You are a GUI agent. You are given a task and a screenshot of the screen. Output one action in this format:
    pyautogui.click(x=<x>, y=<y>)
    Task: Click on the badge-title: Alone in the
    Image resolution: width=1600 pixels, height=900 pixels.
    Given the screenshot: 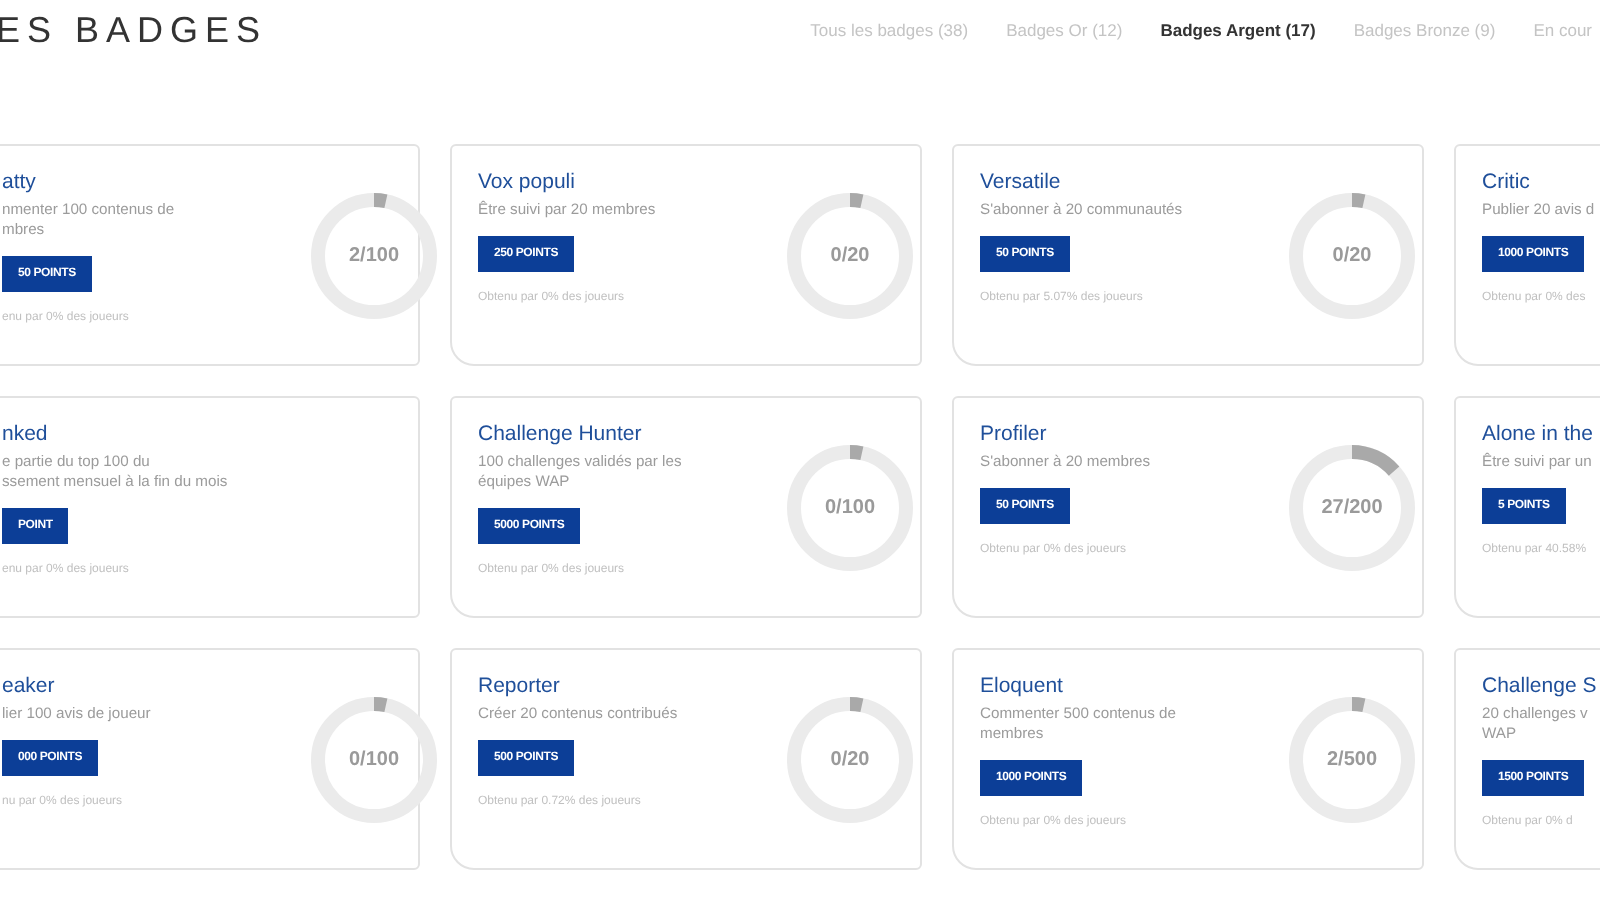 What is the action you would take?
    pyautogui.click(x=1537, y=434)
    